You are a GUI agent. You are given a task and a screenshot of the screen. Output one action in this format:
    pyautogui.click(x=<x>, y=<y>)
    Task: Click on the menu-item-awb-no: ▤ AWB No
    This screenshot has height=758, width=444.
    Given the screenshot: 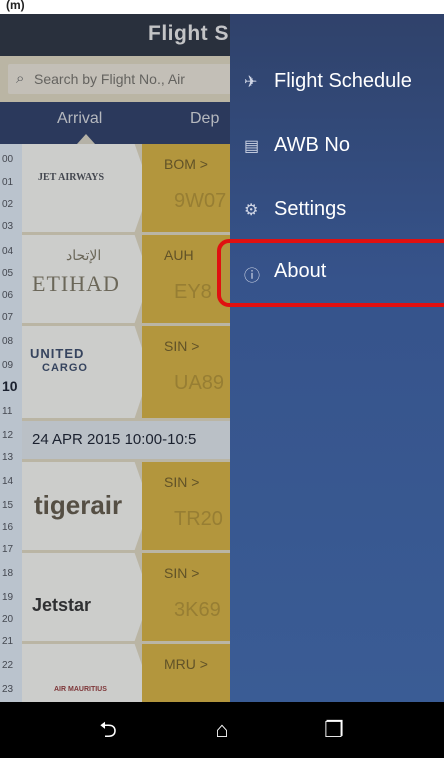 What is the action you would take?
    pyautogui.click(x=337, y=148)
    